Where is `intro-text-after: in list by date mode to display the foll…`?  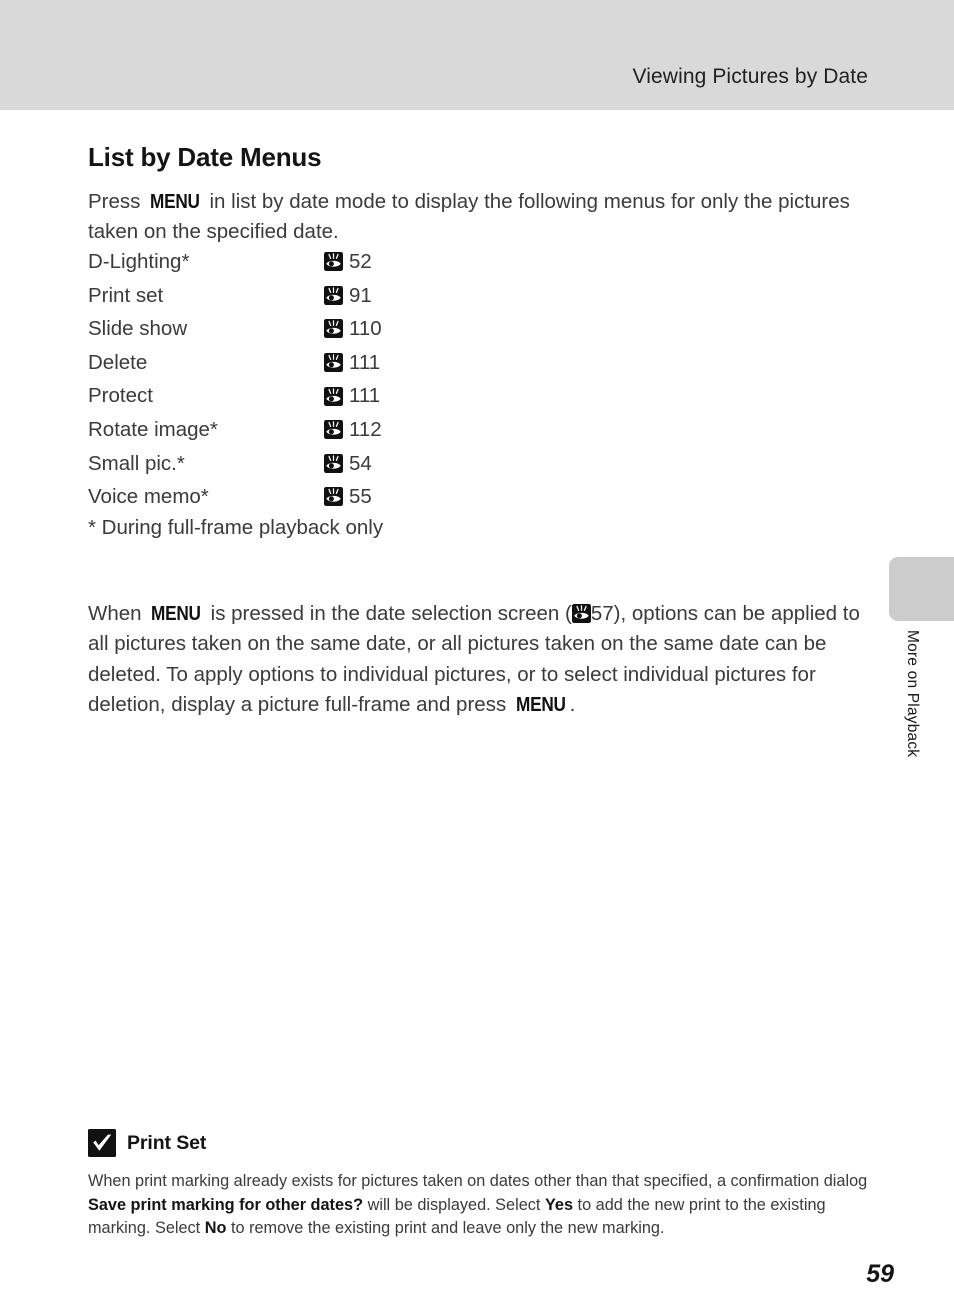
intro-text-after: in list by date mode to display the foll… is located at coordinates (469, 216).